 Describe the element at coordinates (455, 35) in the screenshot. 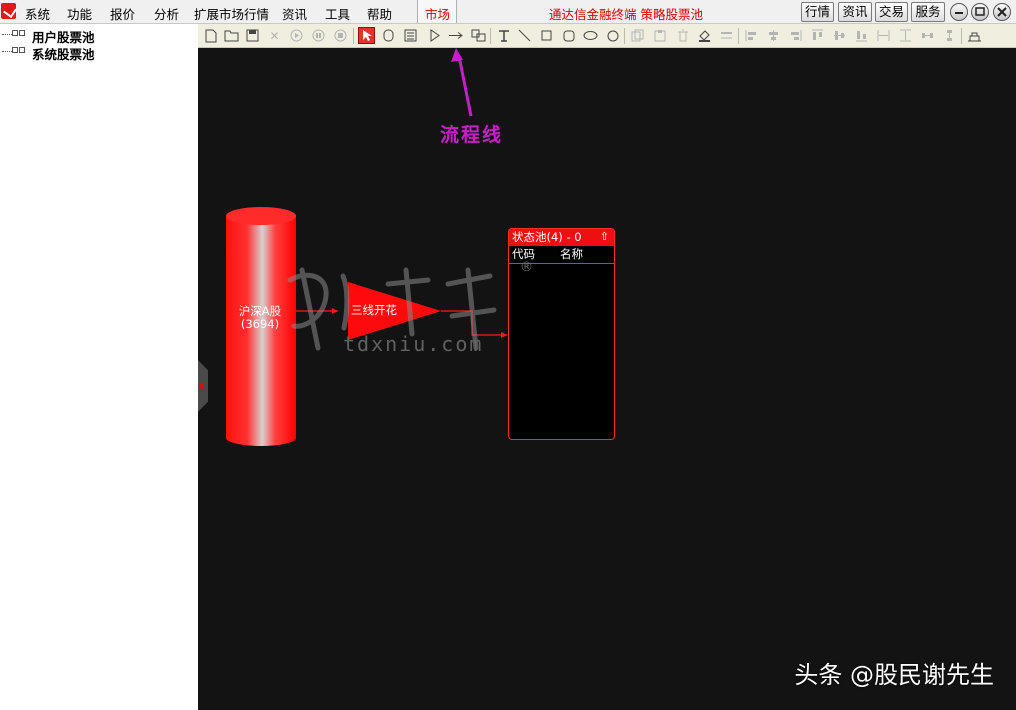

I see `flow-line-arrow-icon` at that location.